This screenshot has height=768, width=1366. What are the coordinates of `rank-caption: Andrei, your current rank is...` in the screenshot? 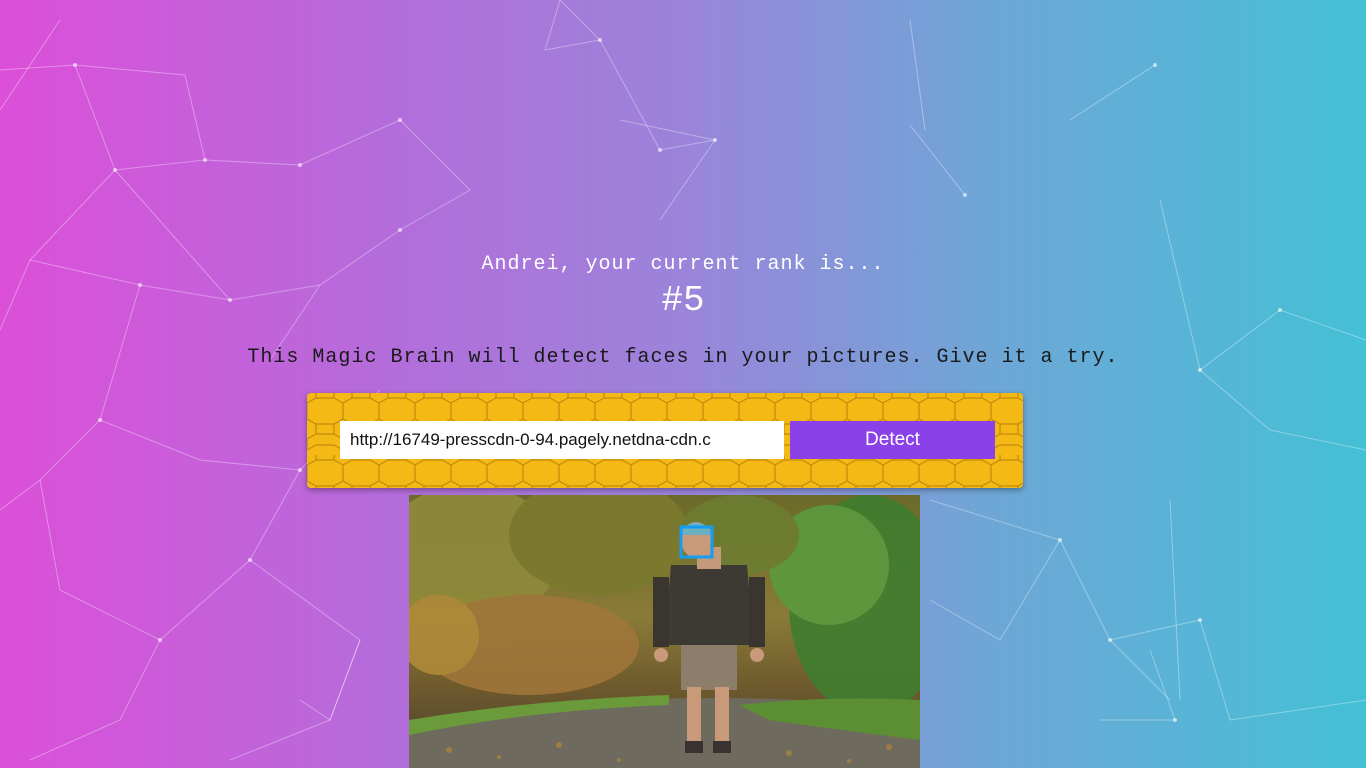 It's located at (683, 264).